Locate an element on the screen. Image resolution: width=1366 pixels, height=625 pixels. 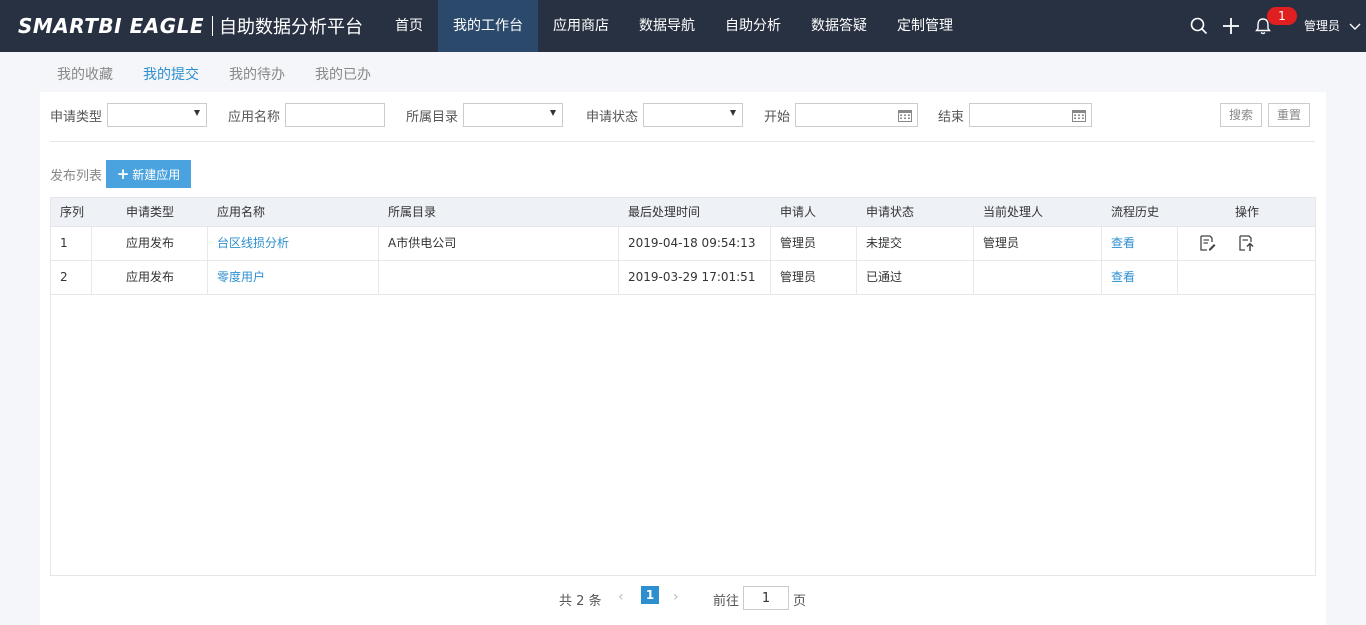
filter-type: 申请类型 is located at coordinates (129, 115).